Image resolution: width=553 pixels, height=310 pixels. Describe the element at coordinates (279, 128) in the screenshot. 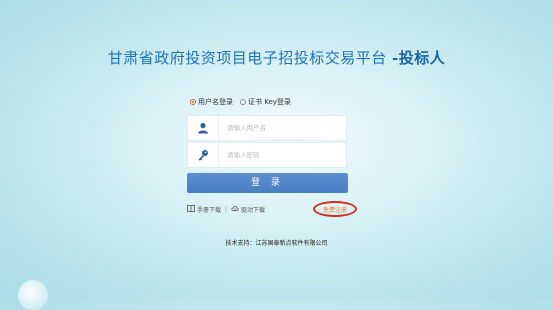

I see `username-input` at that location.